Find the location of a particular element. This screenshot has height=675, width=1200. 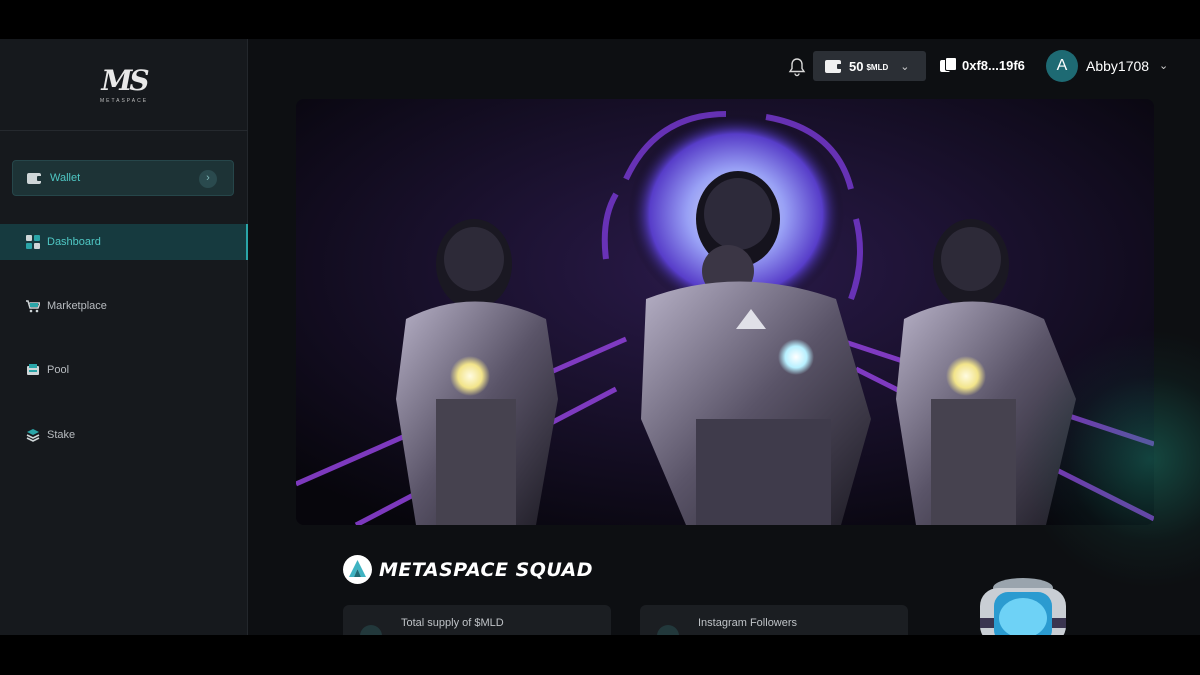

sidebar-item-label: Marketplace is located at coordinates (77, 306).